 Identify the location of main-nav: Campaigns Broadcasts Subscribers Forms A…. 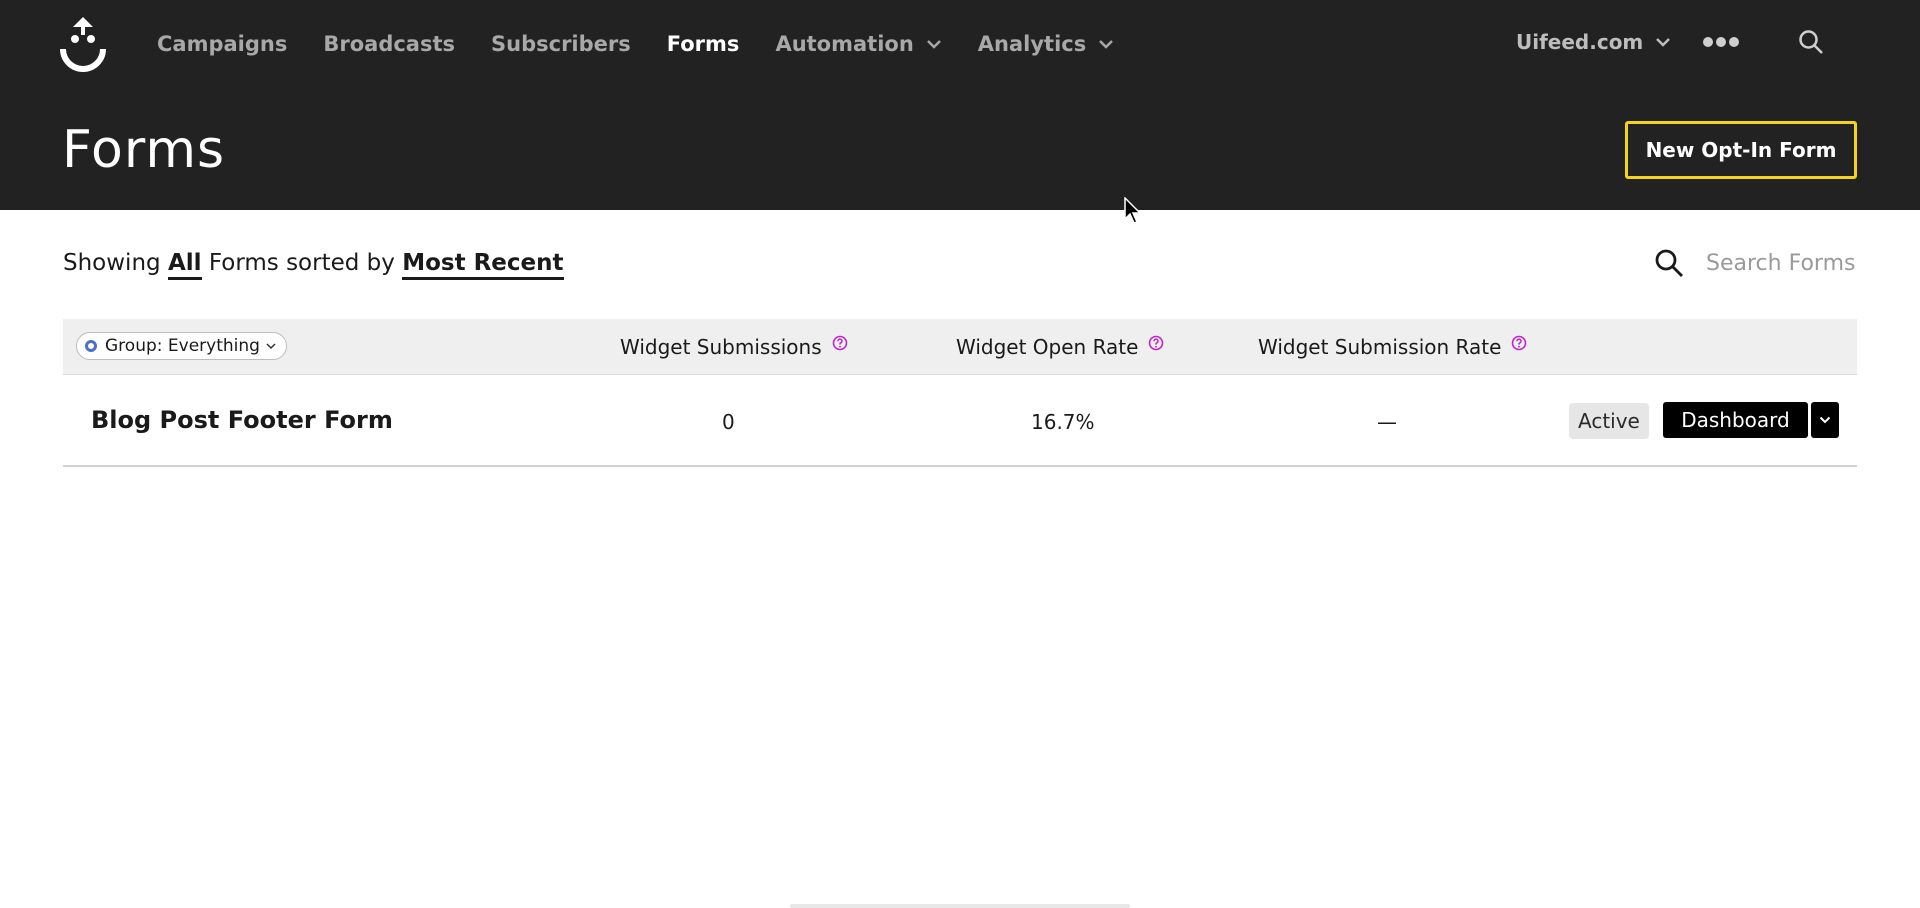
(653, 44).